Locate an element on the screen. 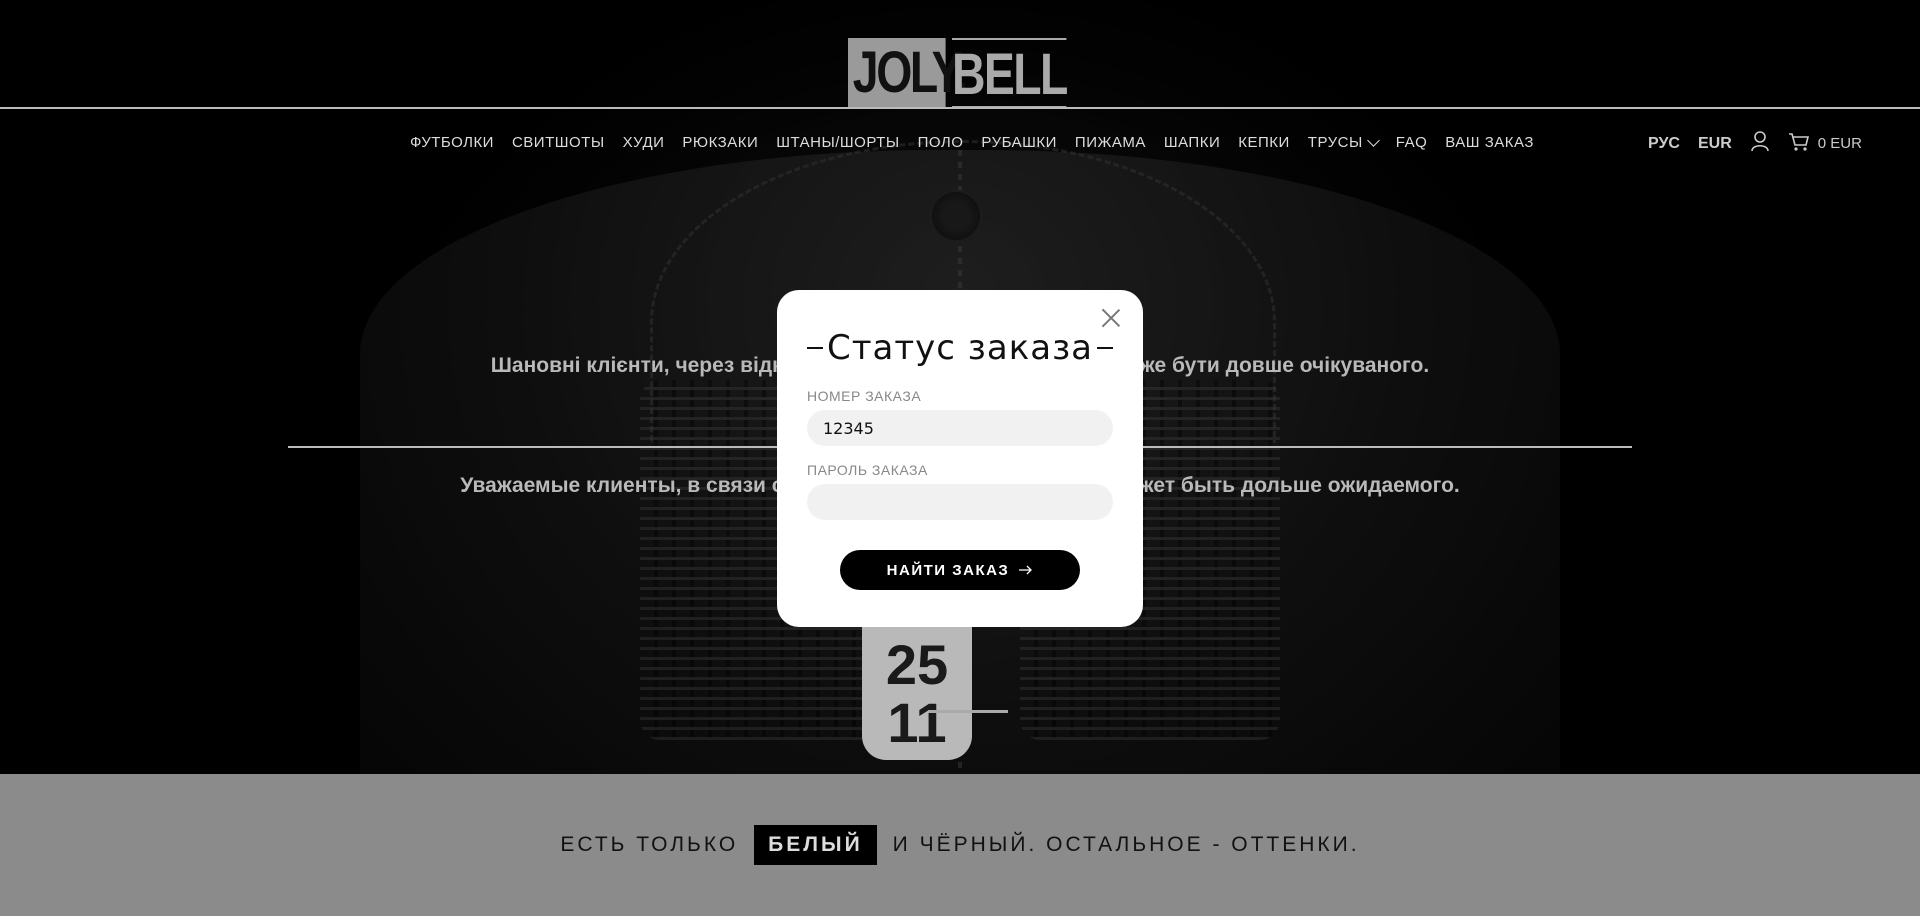 This screenshot has height=916, width=1920. header-divider is located at coordinates (960, 108).